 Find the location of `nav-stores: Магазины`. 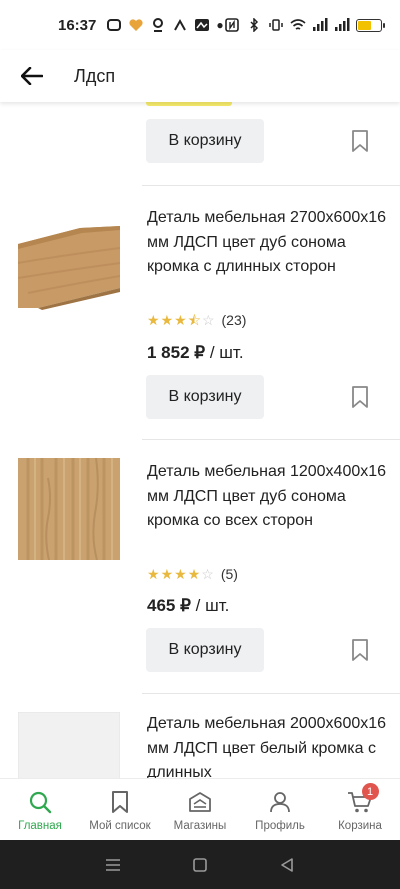

nav-stores: Магазины is located at coordinates (200, 809).